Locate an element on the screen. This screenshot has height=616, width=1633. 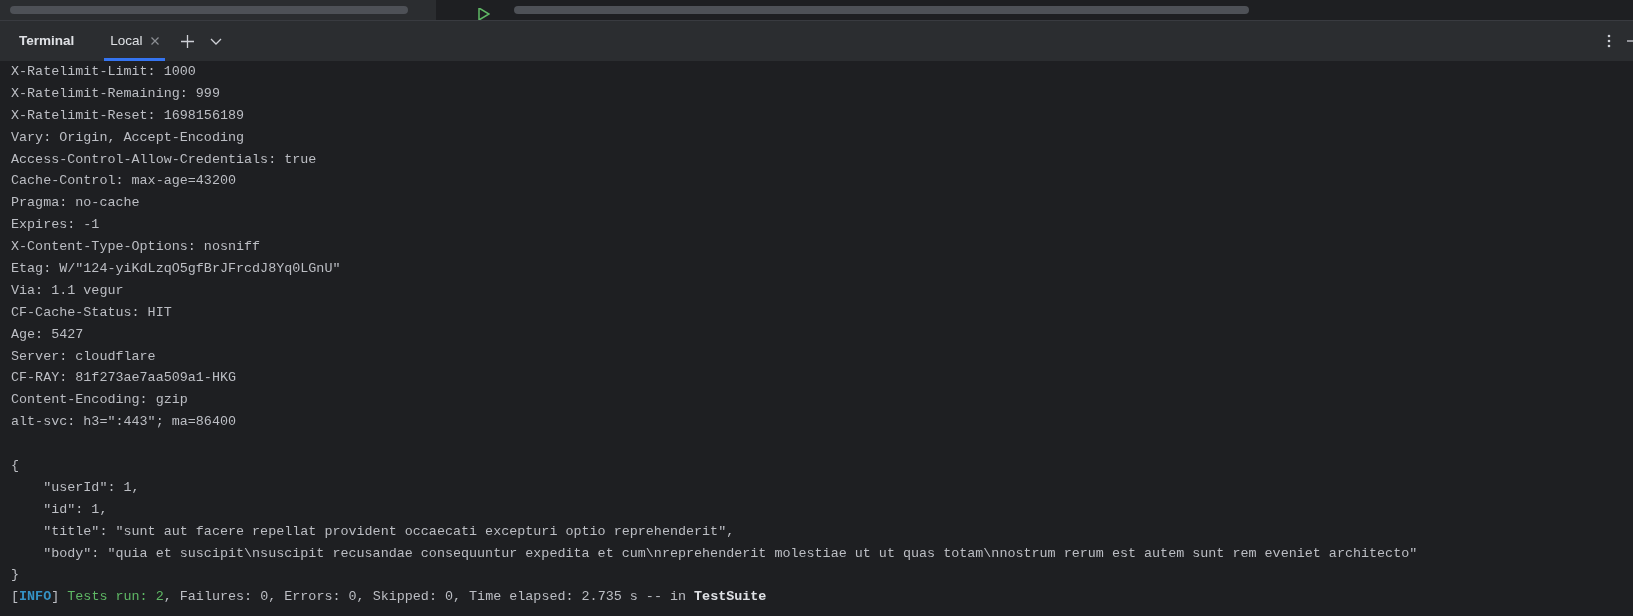
run-icon is located at coordinates (484, 14).